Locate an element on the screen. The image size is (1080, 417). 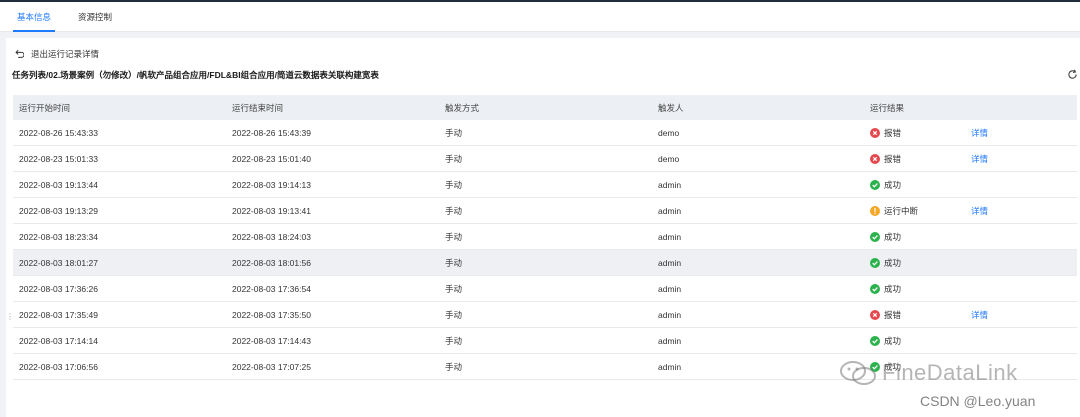
cell-start-time: 2022-08-03 17:14:14 is located at coordinates (58, 340).